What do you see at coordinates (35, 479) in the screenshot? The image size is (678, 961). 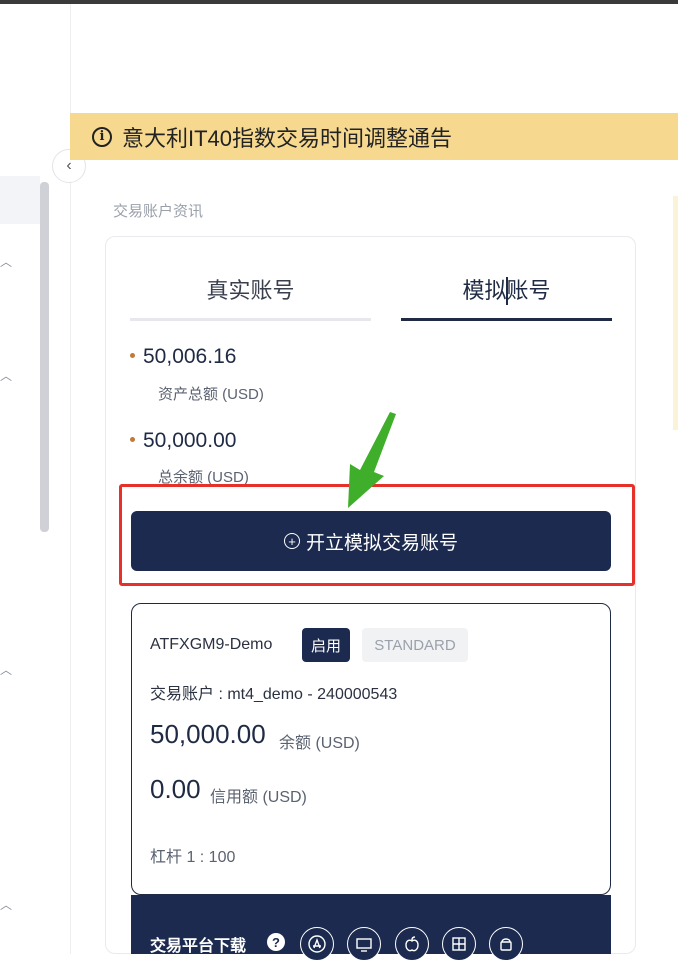 I see `sidebar: ︿ ︿ ︿ ︿` at bounding box center [35, 479].